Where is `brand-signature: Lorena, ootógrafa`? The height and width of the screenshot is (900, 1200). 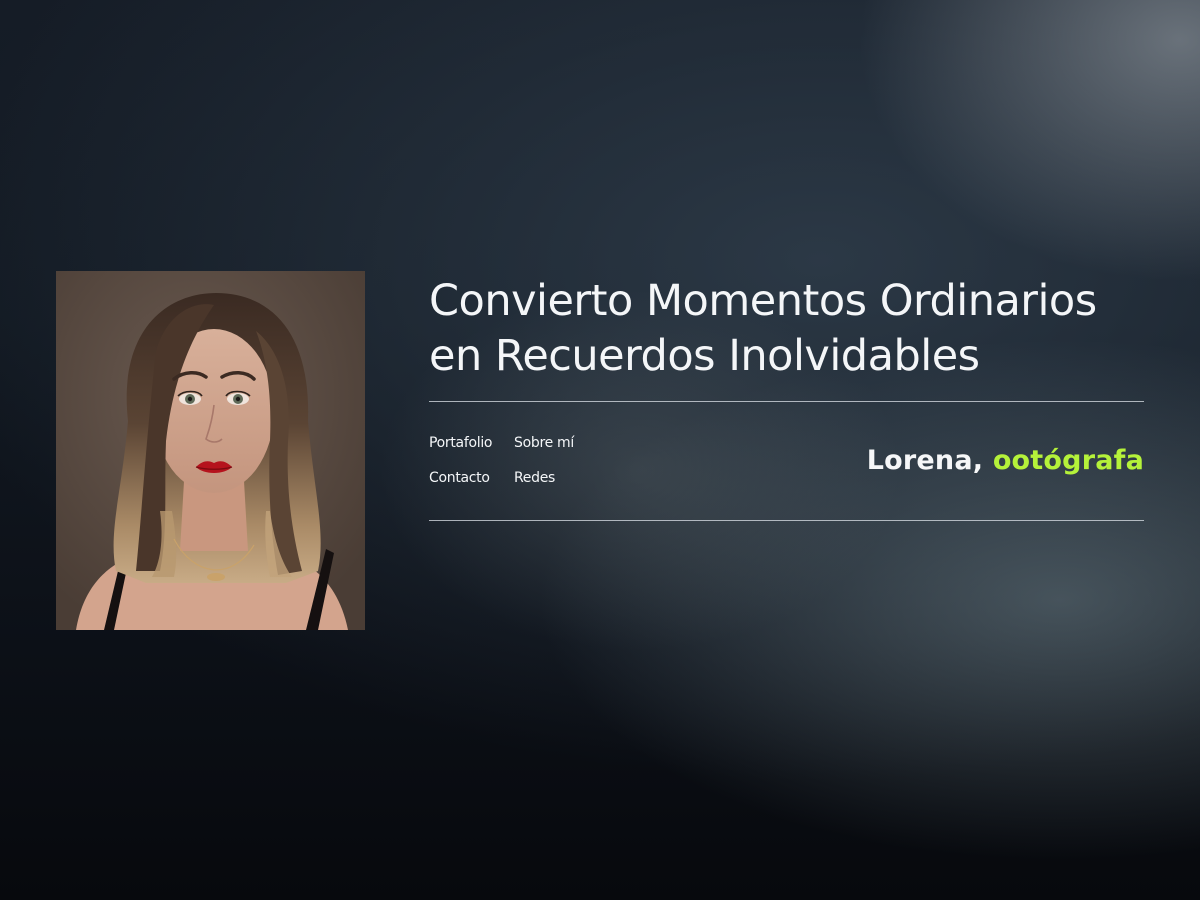
brand-signature: Lorena, ootógrafa is located at coordinates (1005, 461).